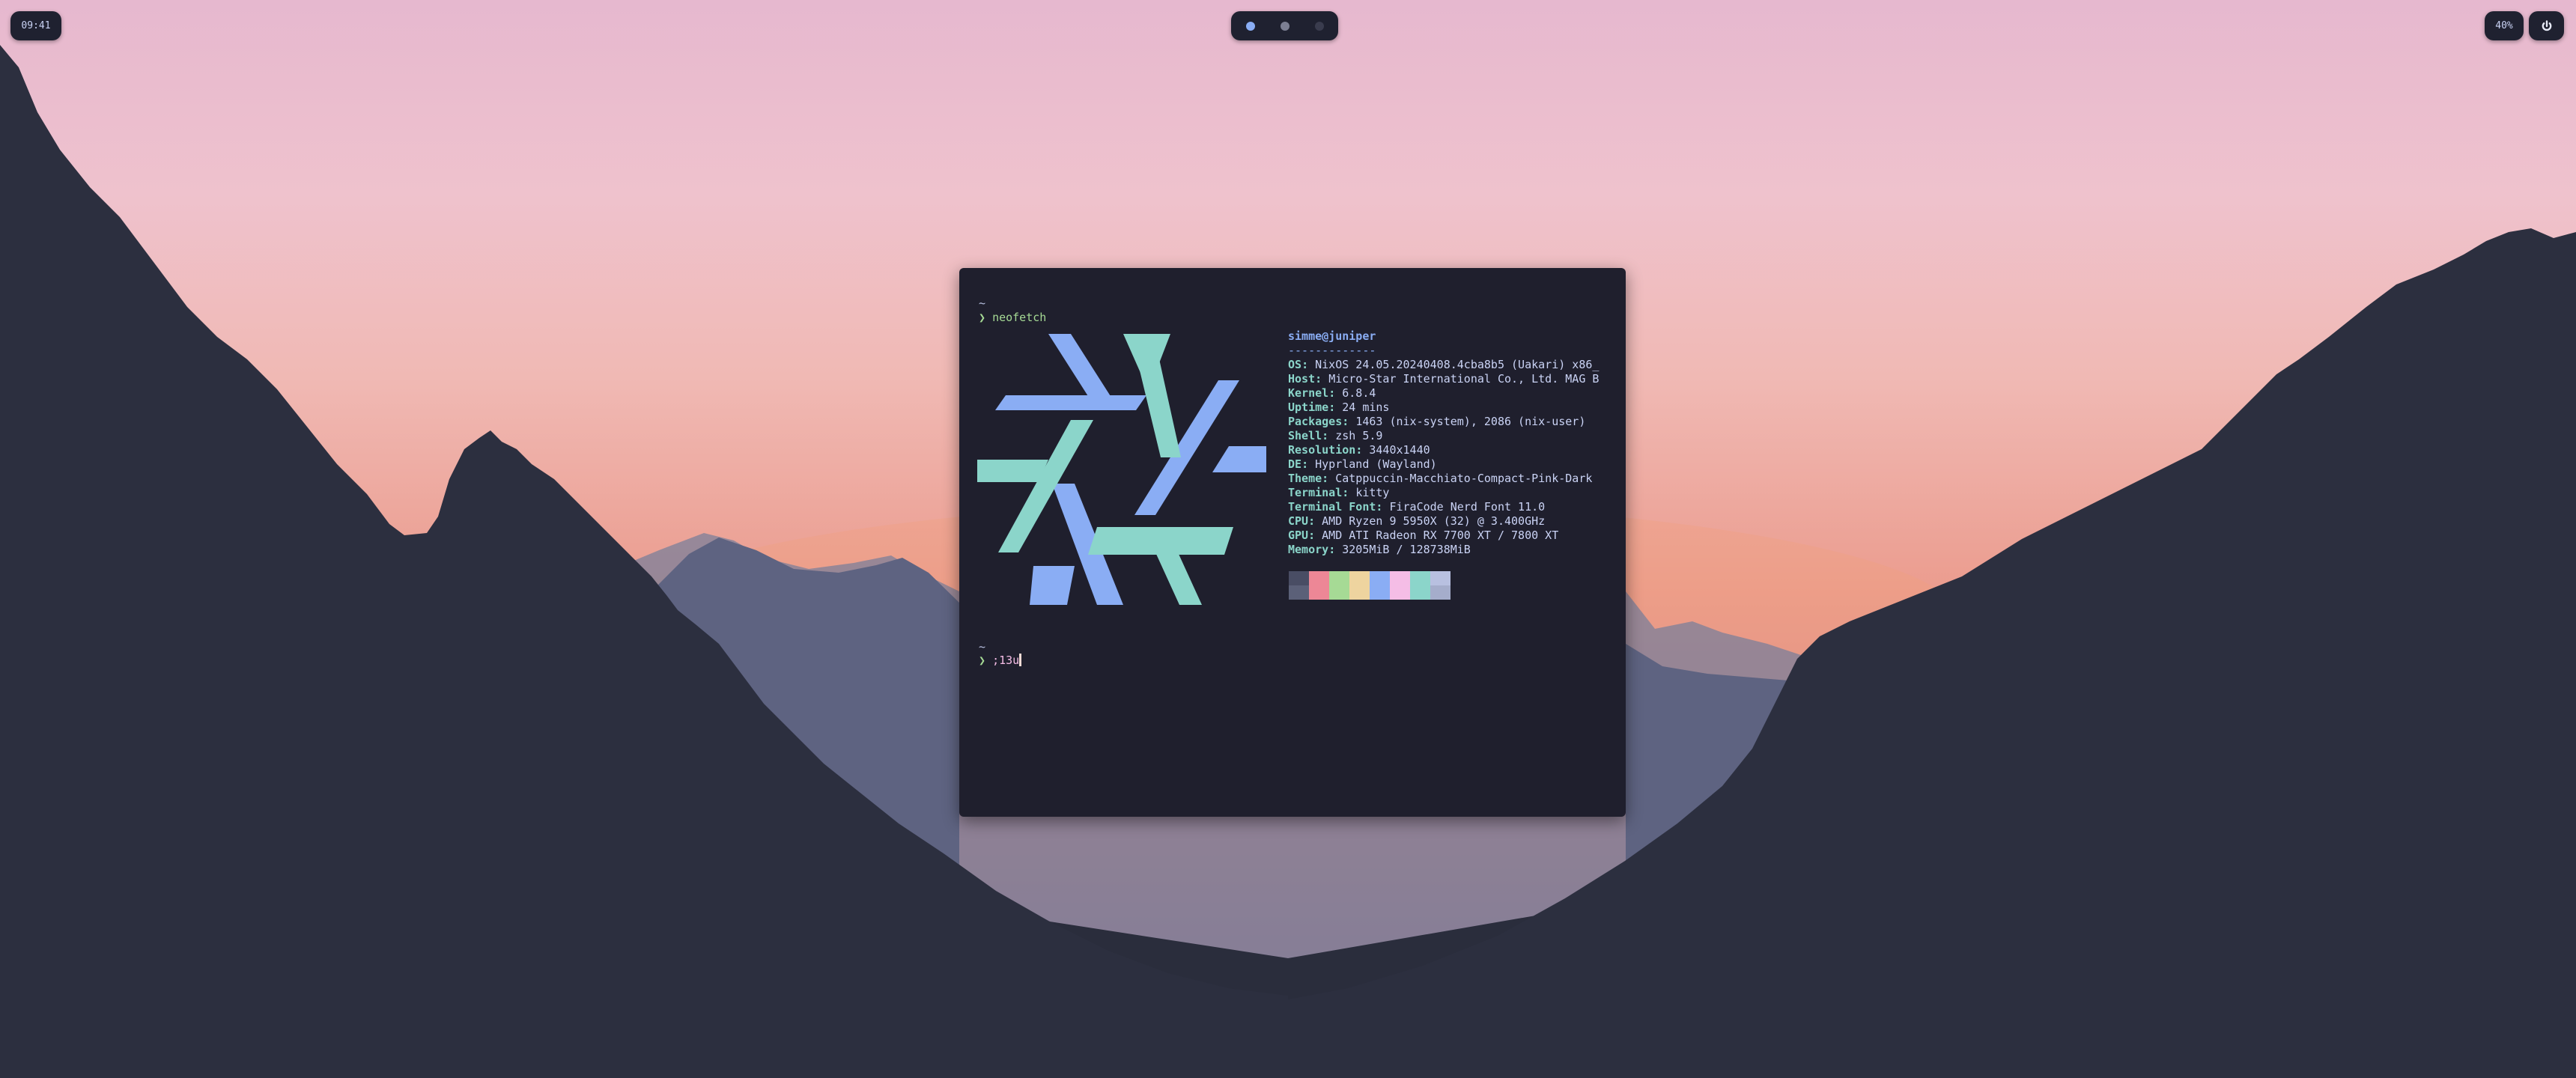  What do you see at coordinates (1399, 450) in the screenshot?
I see `info-value: 3440x1440` at bounding box center [1399, 450].